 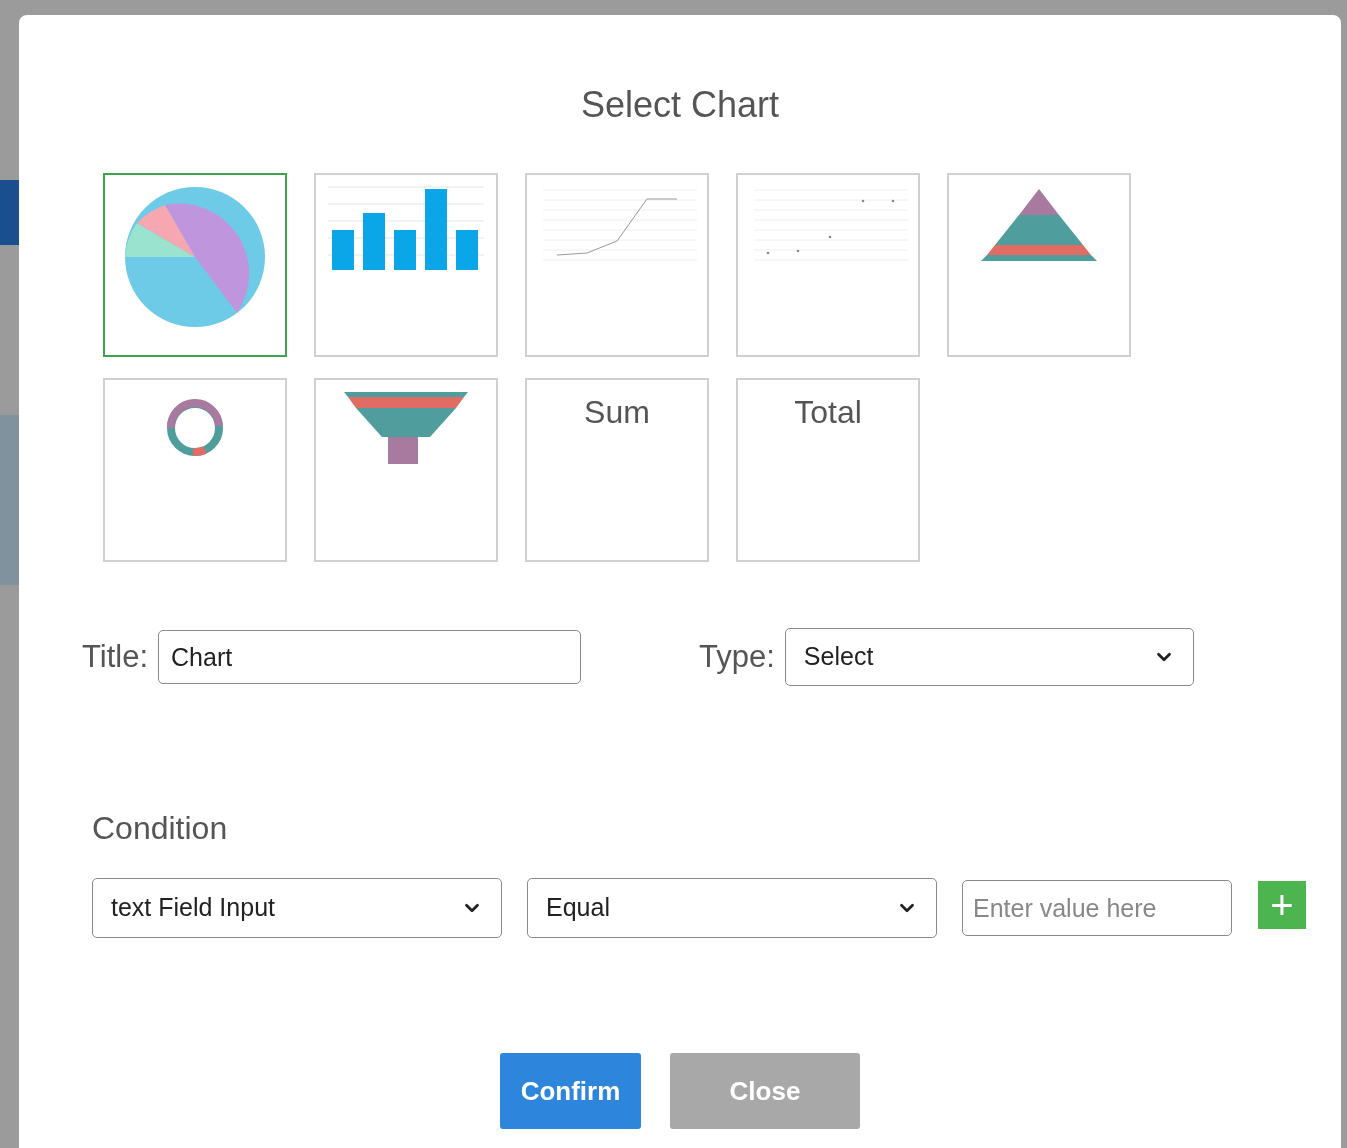 I want to click on title-input: Chart, so click(x=370, y=657).